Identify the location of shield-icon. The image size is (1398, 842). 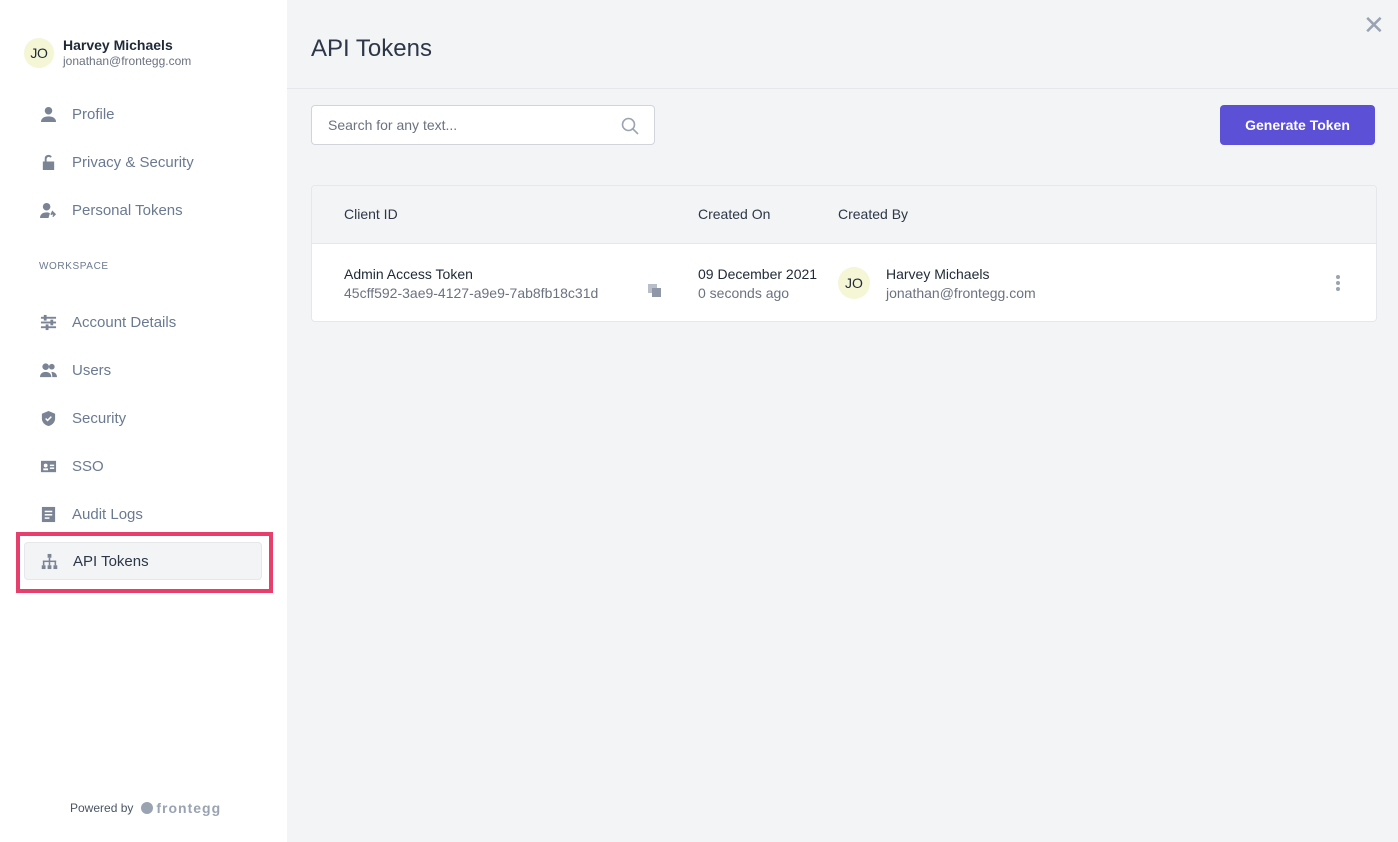
(48, 418).